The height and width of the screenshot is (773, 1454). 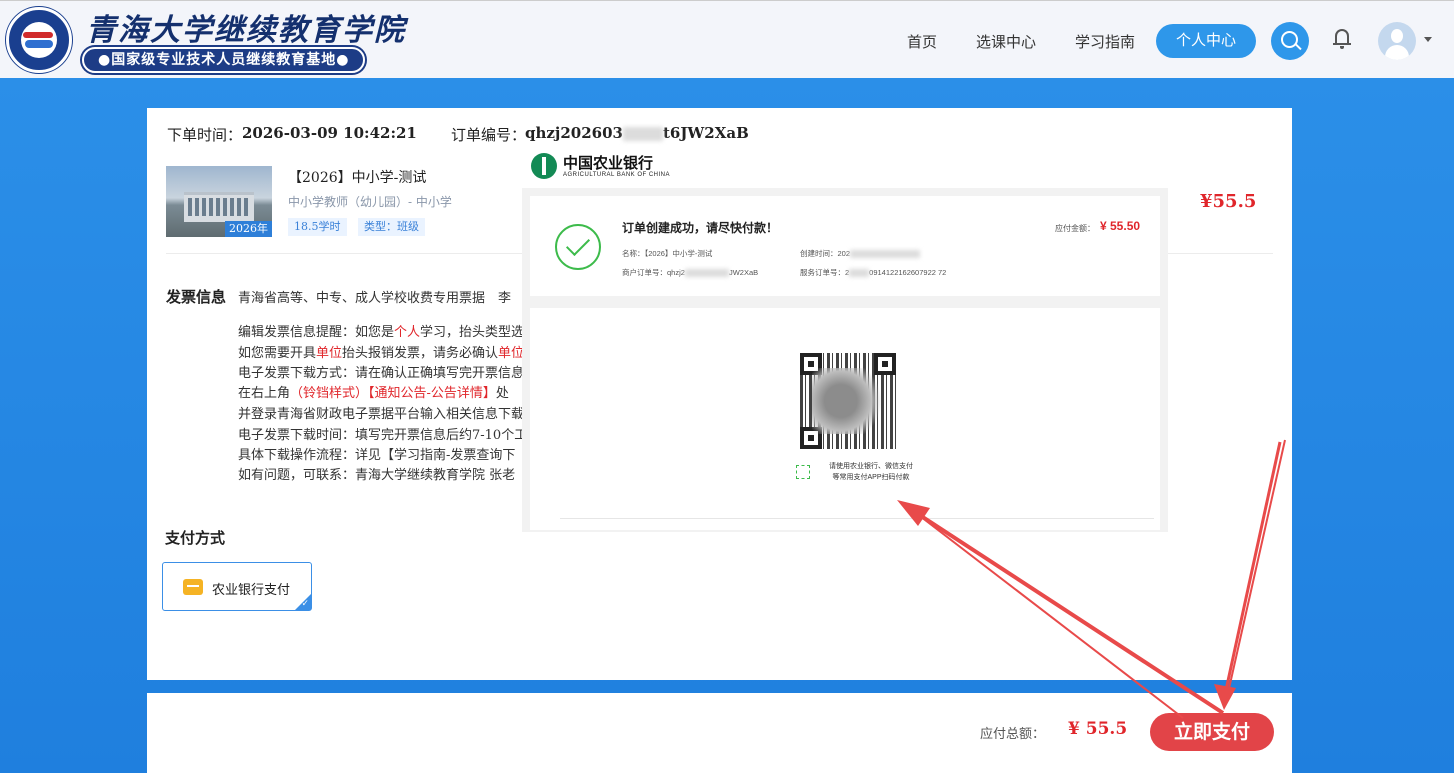 What do you see at coordinates (502, 393) in the screenshot?
I see `note-text: 处` at bounding box center [502, 393].